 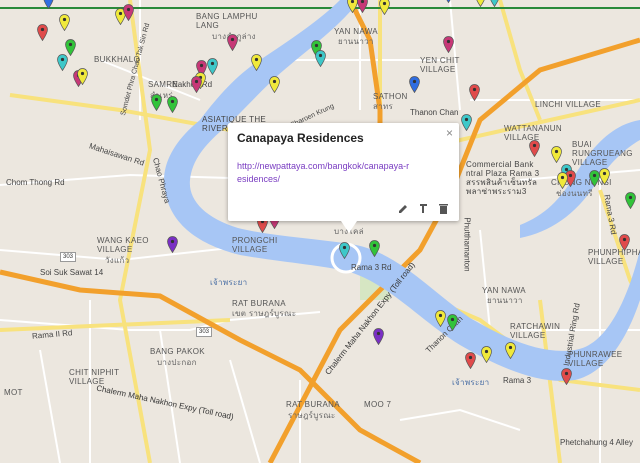 I want to click on area-ratchawin: RATCHAWIN VILLAGE, so click(x=535, y=331).